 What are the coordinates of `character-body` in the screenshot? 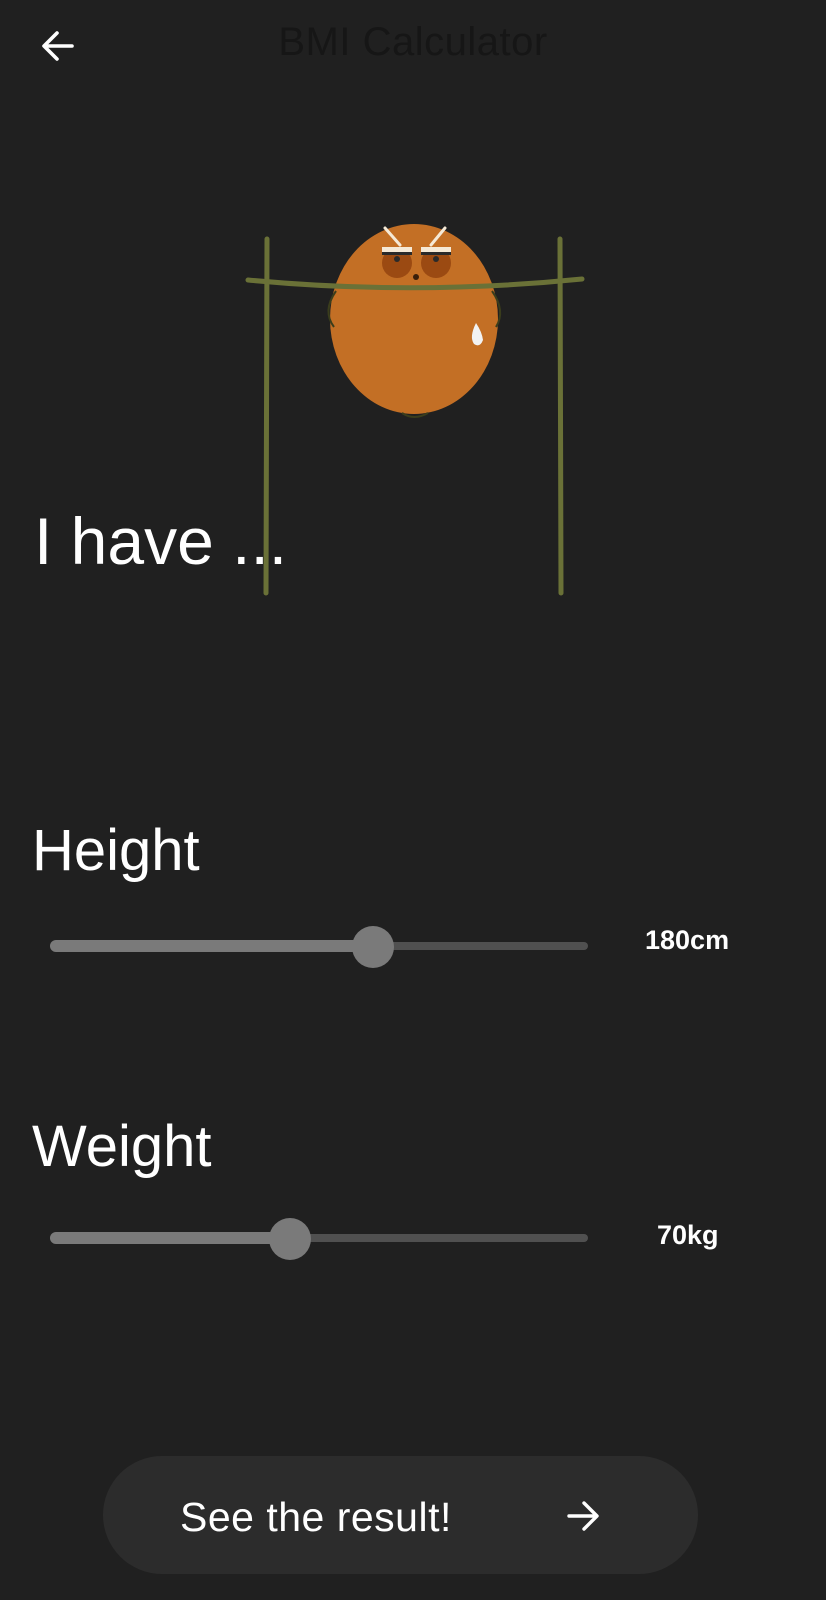 It's located at (414, 319).